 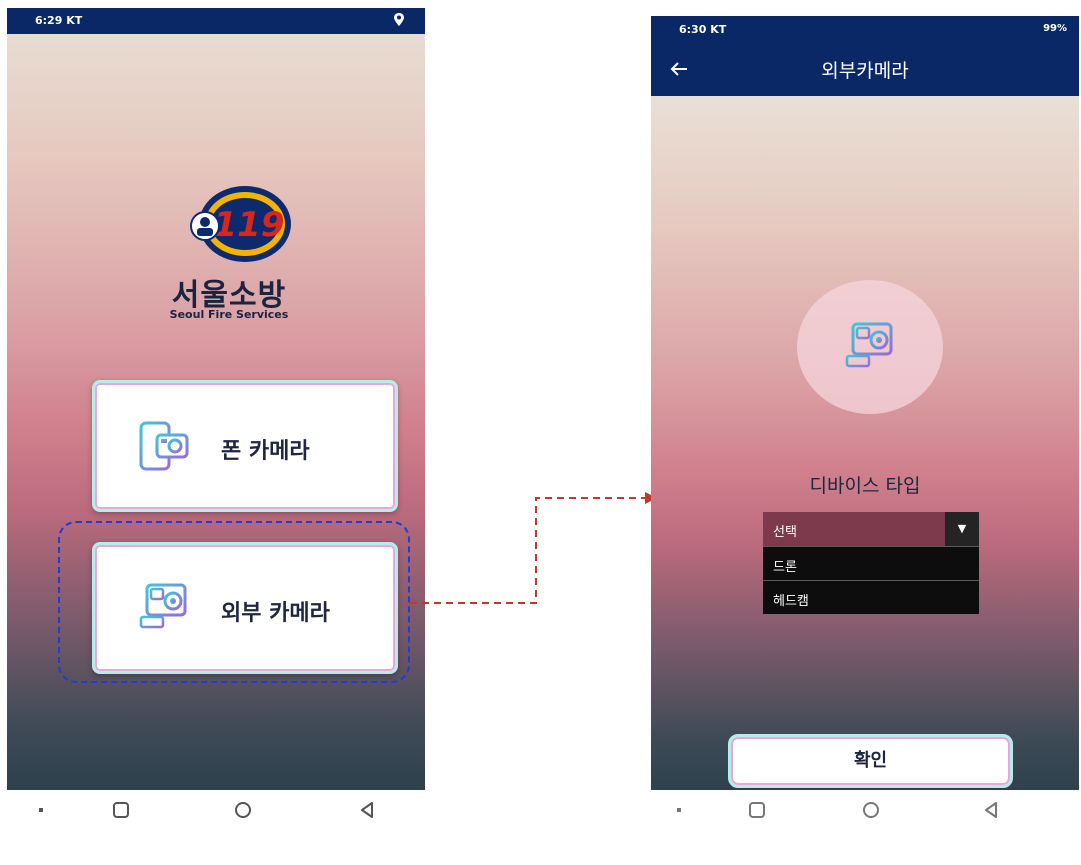 I want to click on dropdown-option-headcam: 헤드캠, so click(x=871, y=597).